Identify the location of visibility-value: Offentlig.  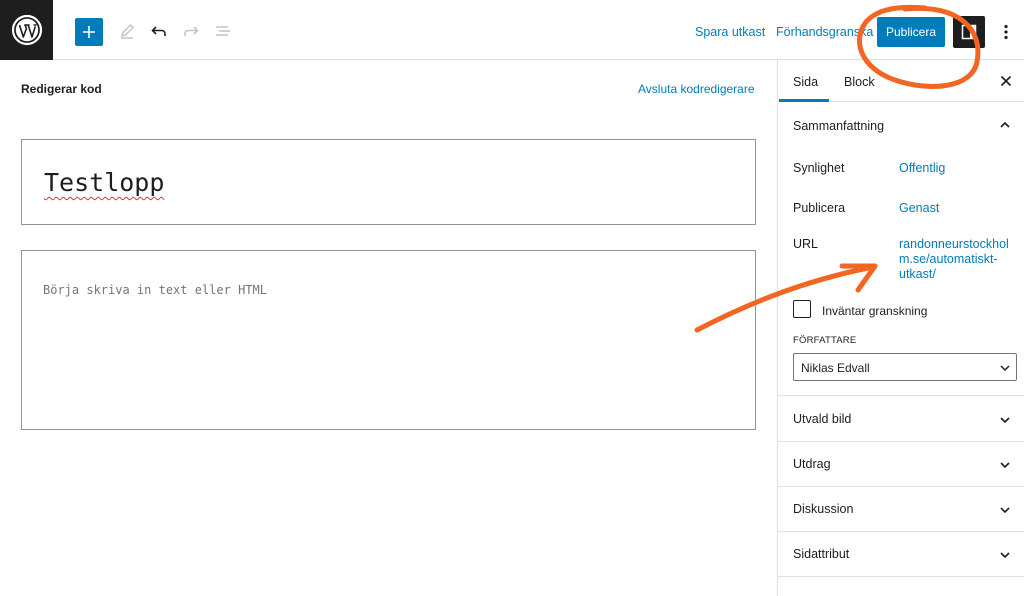
(922, 168).